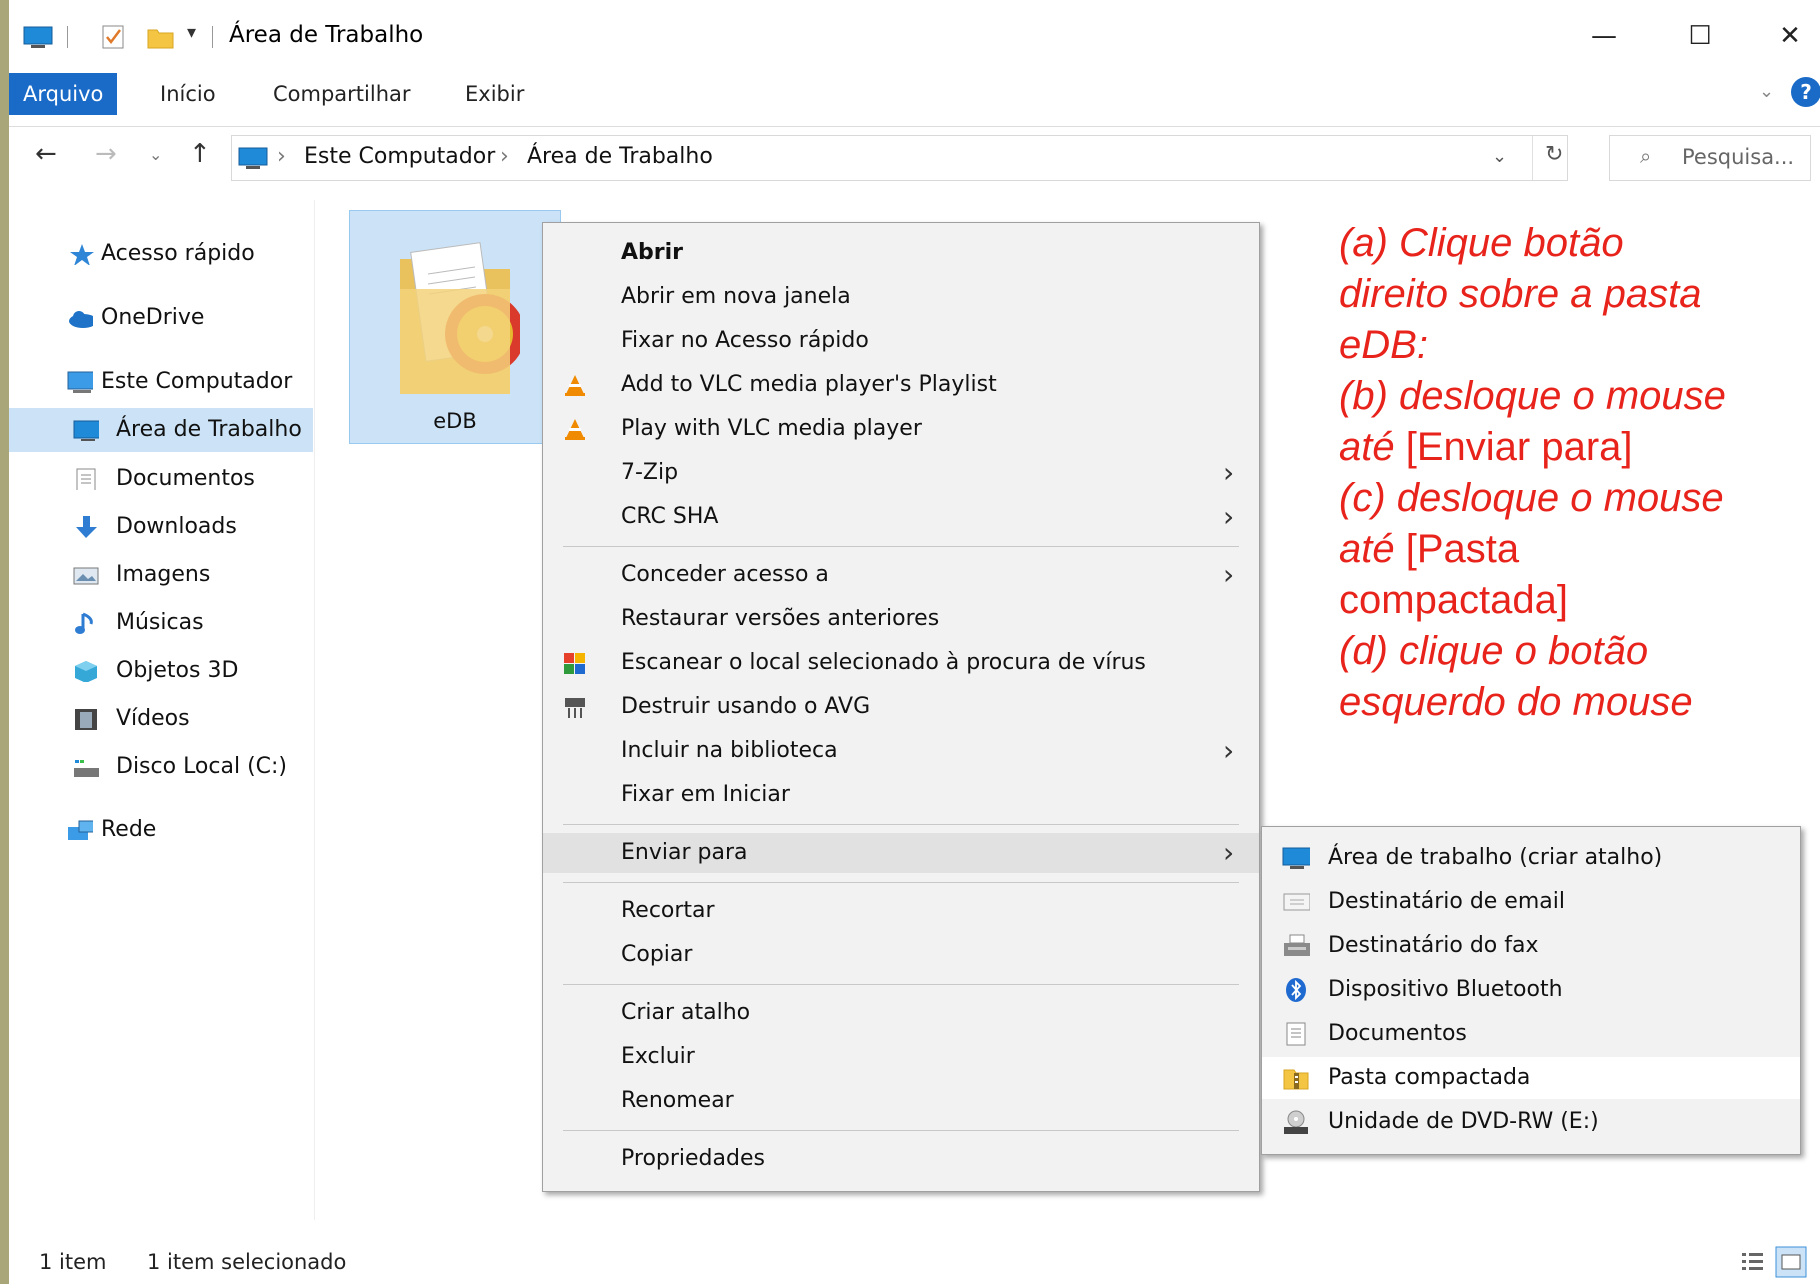 Image resolution: width=1820 pixels, height=1284 pixels. Describe the element at coordinates (901, 1013) in the screenshot. I see `menu-item-criar-atalho: Criar atalho` at that location.